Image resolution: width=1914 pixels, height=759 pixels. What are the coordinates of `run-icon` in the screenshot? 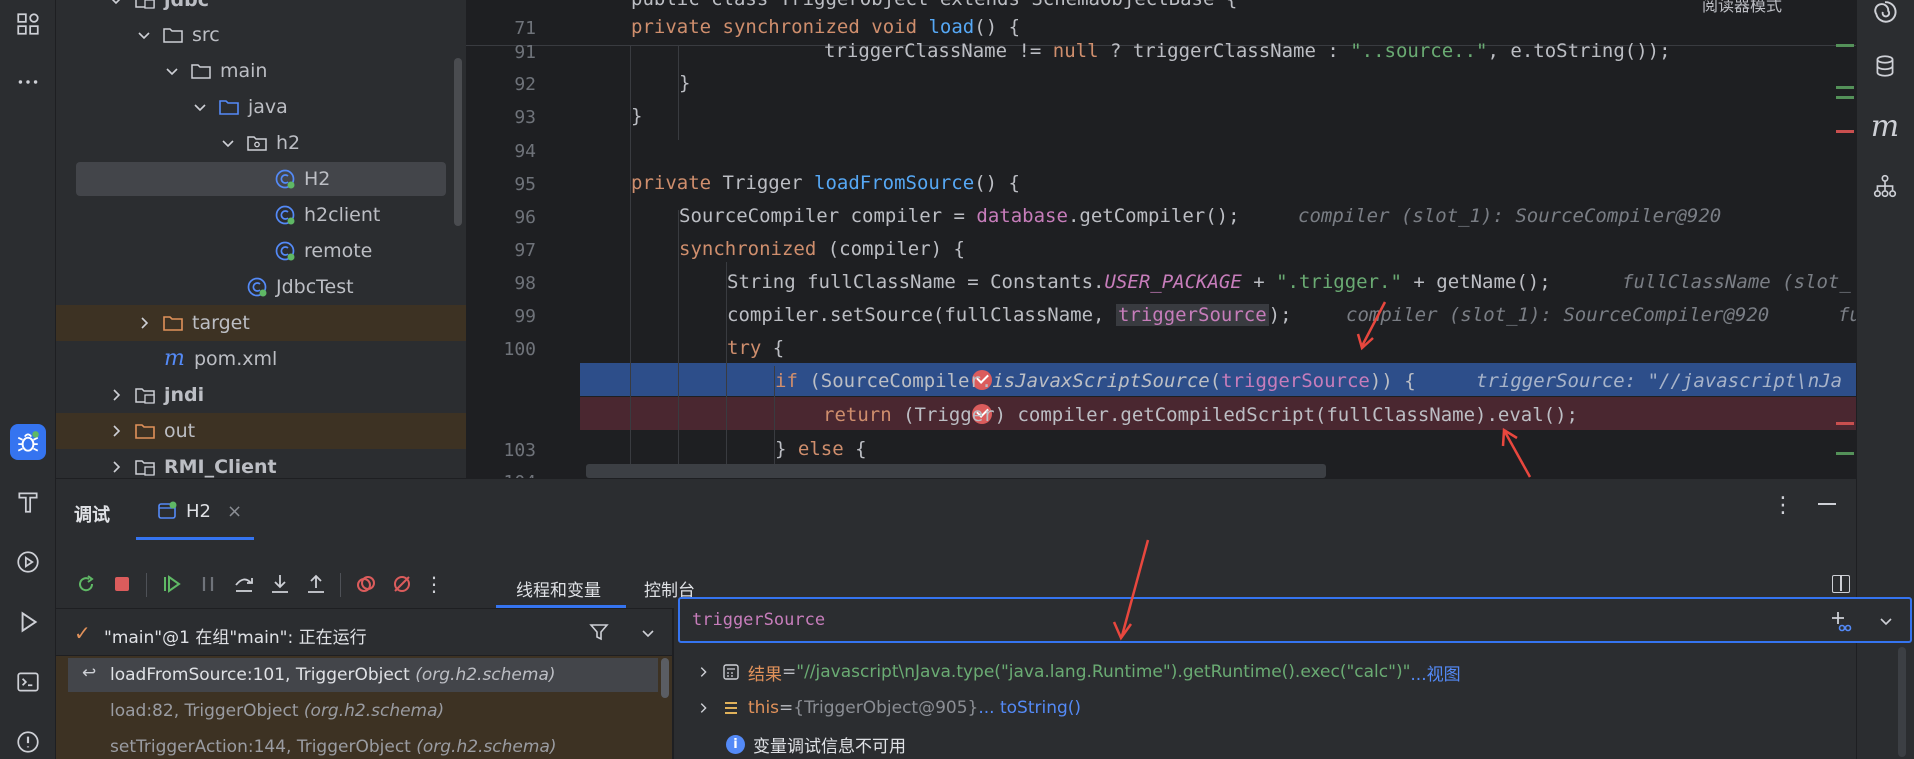 It's located at (28, 622).